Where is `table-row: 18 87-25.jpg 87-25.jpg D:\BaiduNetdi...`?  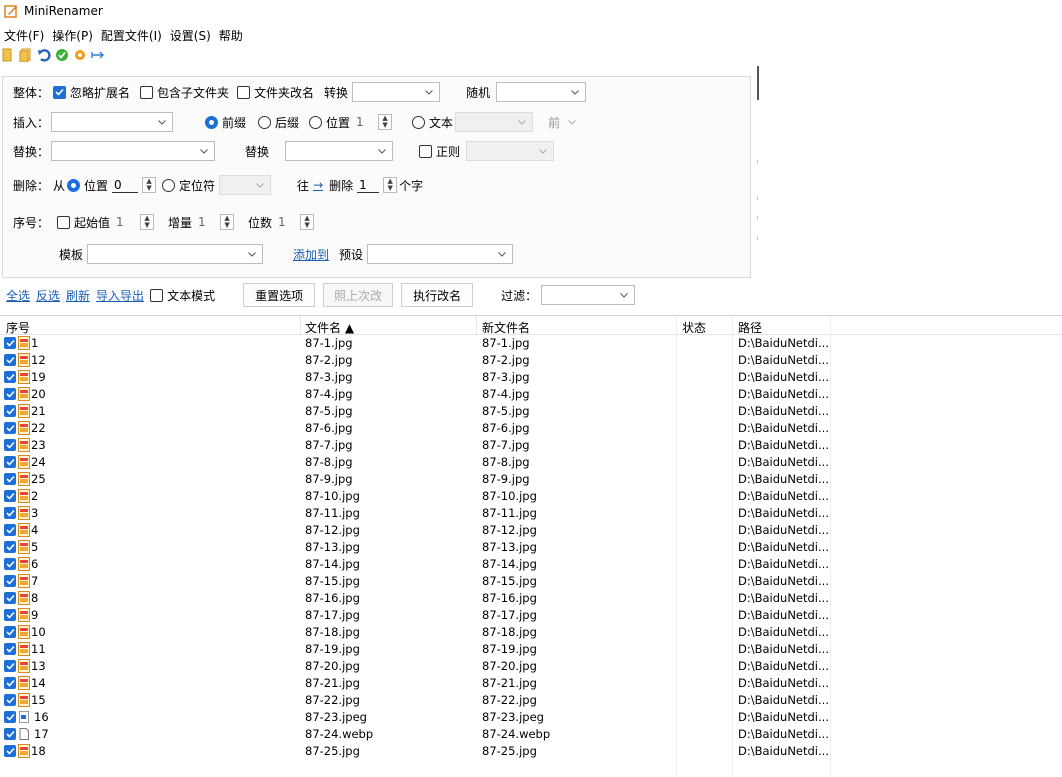
table-row: 18 87-25.jpg 87-25.jpg D:\BaiduNetdi... is located at coordinates (531, 751).